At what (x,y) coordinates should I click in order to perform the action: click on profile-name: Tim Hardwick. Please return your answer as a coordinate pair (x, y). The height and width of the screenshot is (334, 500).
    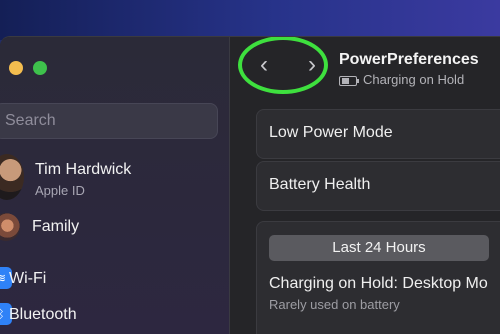
    Looking at the image, I should click on (83, 170).